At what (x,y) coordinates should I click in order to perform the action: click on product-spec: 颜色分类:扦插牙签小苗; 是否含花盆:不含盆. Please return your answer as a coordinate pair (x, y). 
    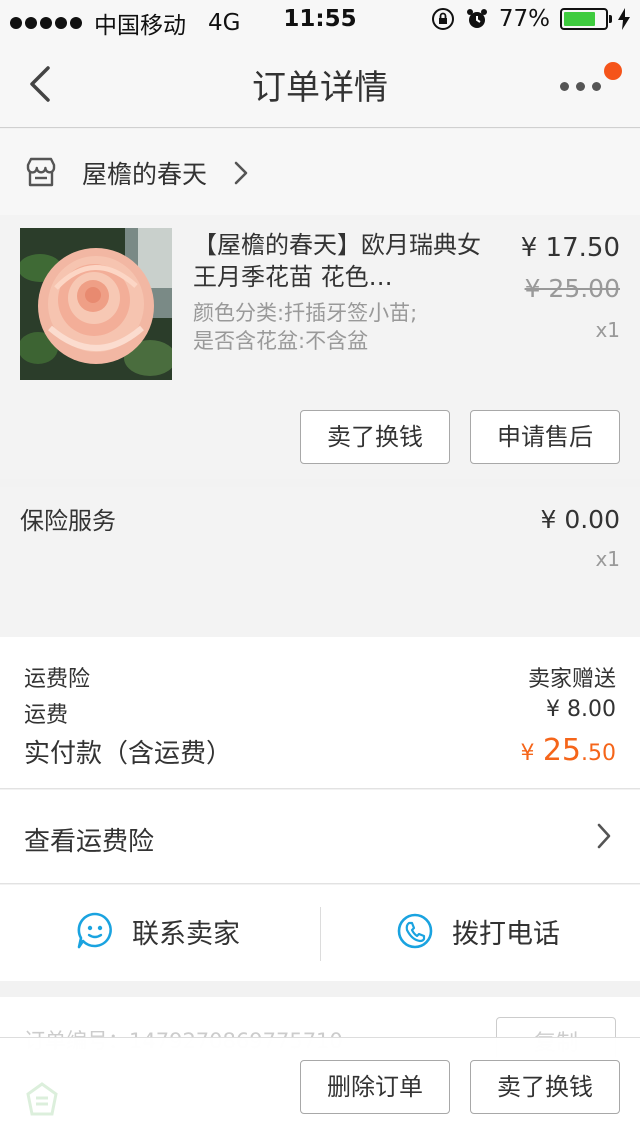
    Looking at the image, I should click on (343, 327).